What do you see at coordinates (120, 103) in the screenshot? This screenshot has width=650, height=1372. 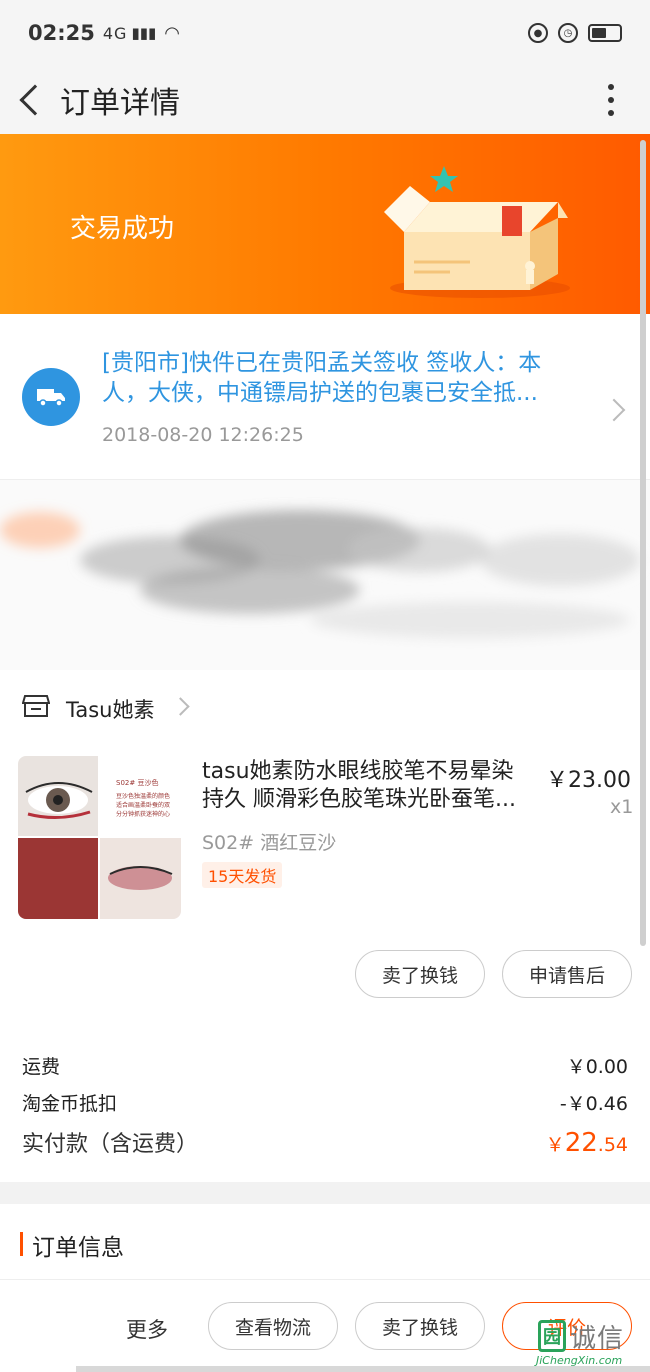 I see `page-title: 订单详情` at bounding box center [120, 103].